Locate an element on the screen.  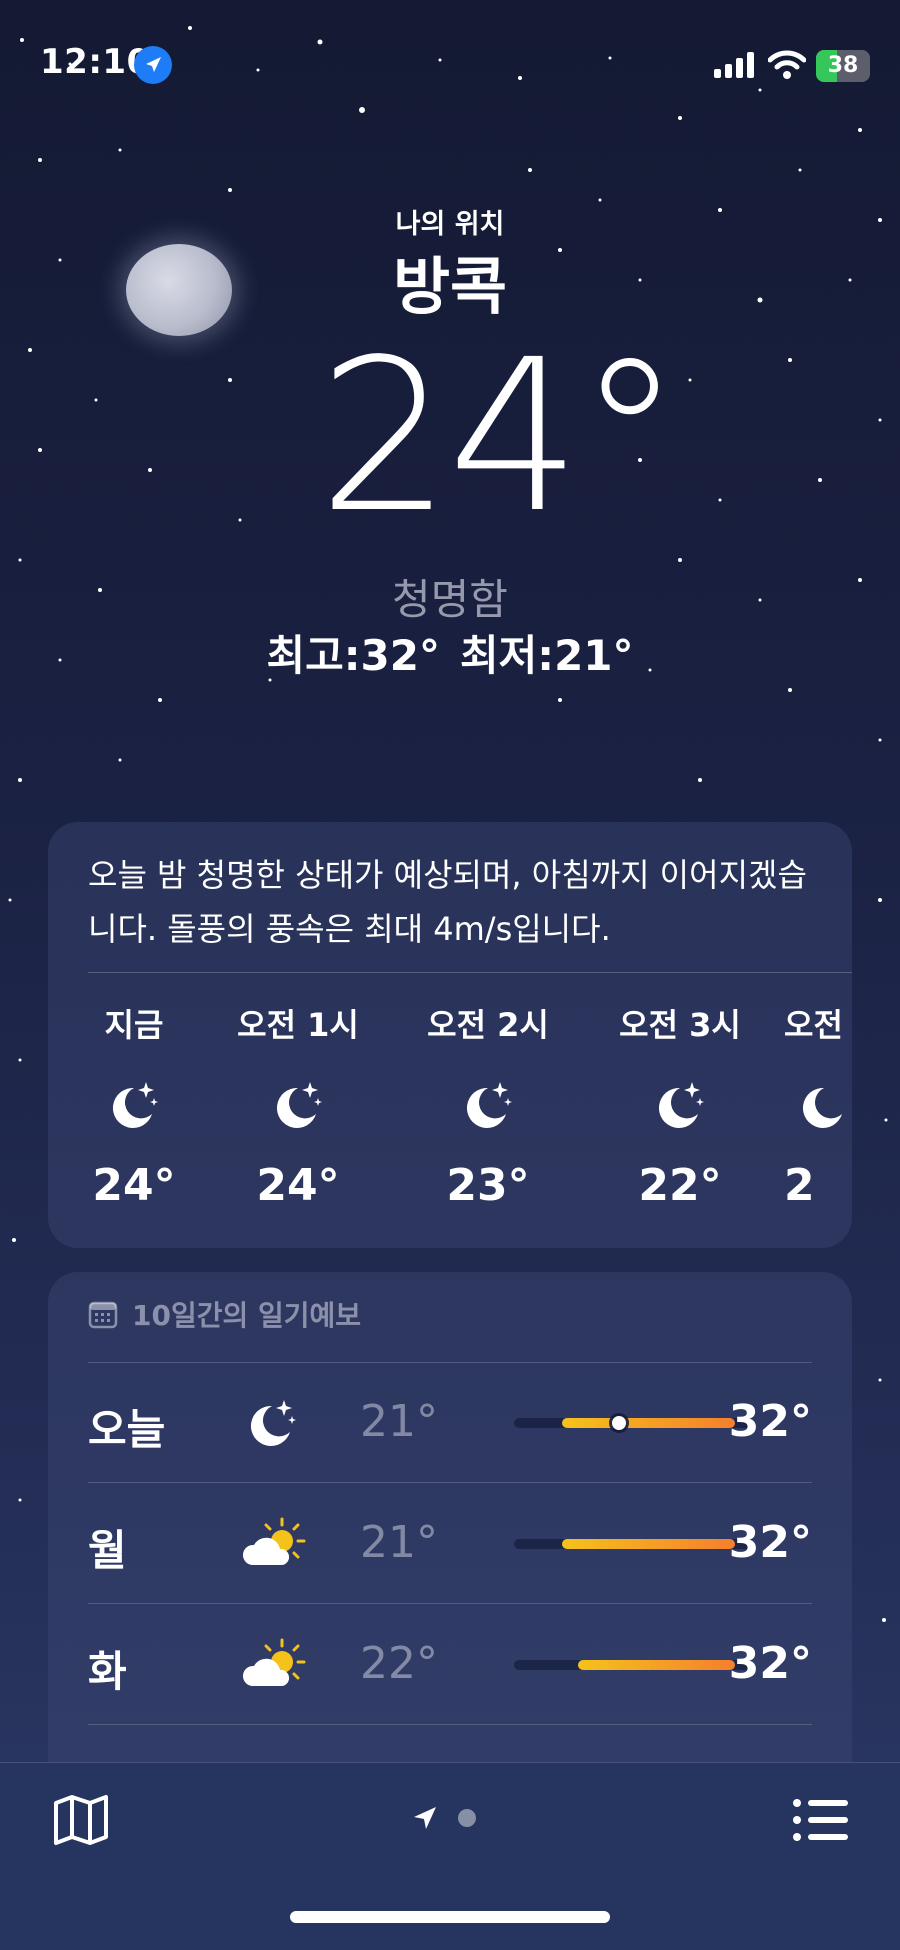
page-indicator is located at coordinates (444, 1818).